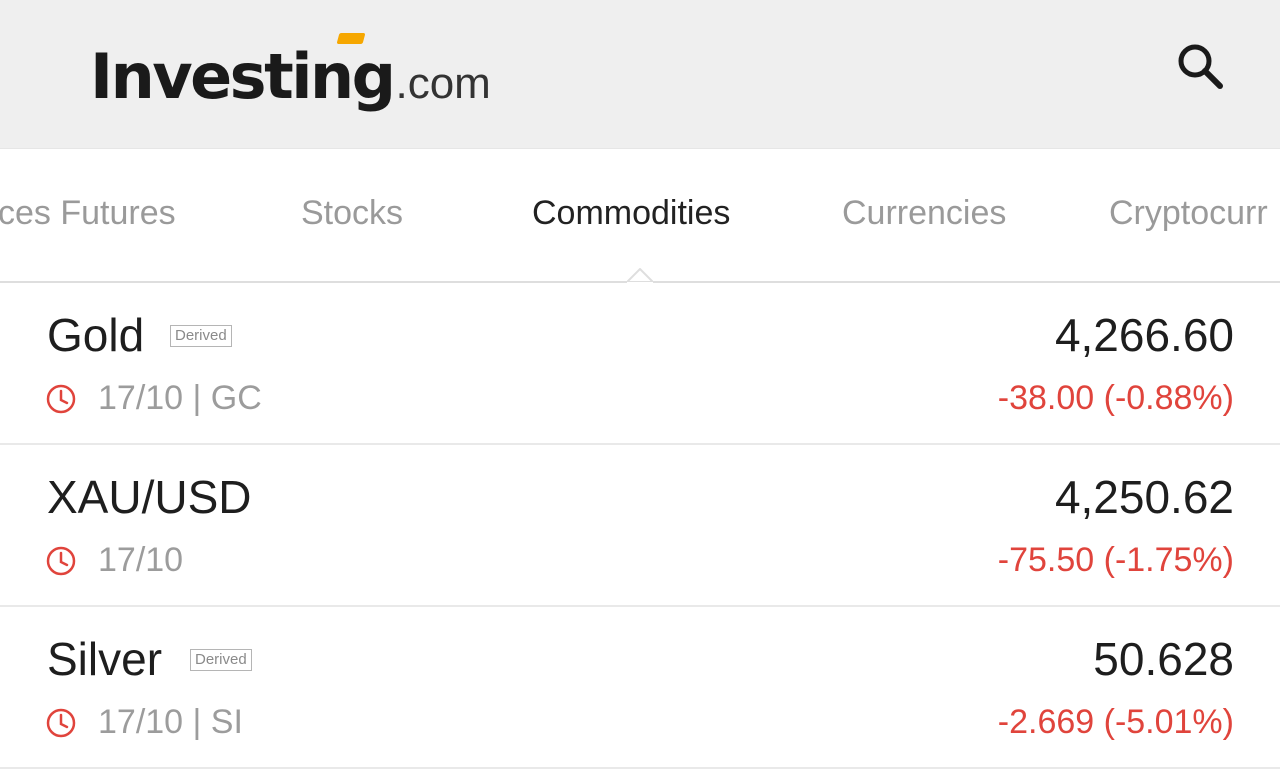  Describe the element at coordinates (1115, 560) in the screenshot. I see `instrument-change: -75.50 (-1.75%)` at that location.